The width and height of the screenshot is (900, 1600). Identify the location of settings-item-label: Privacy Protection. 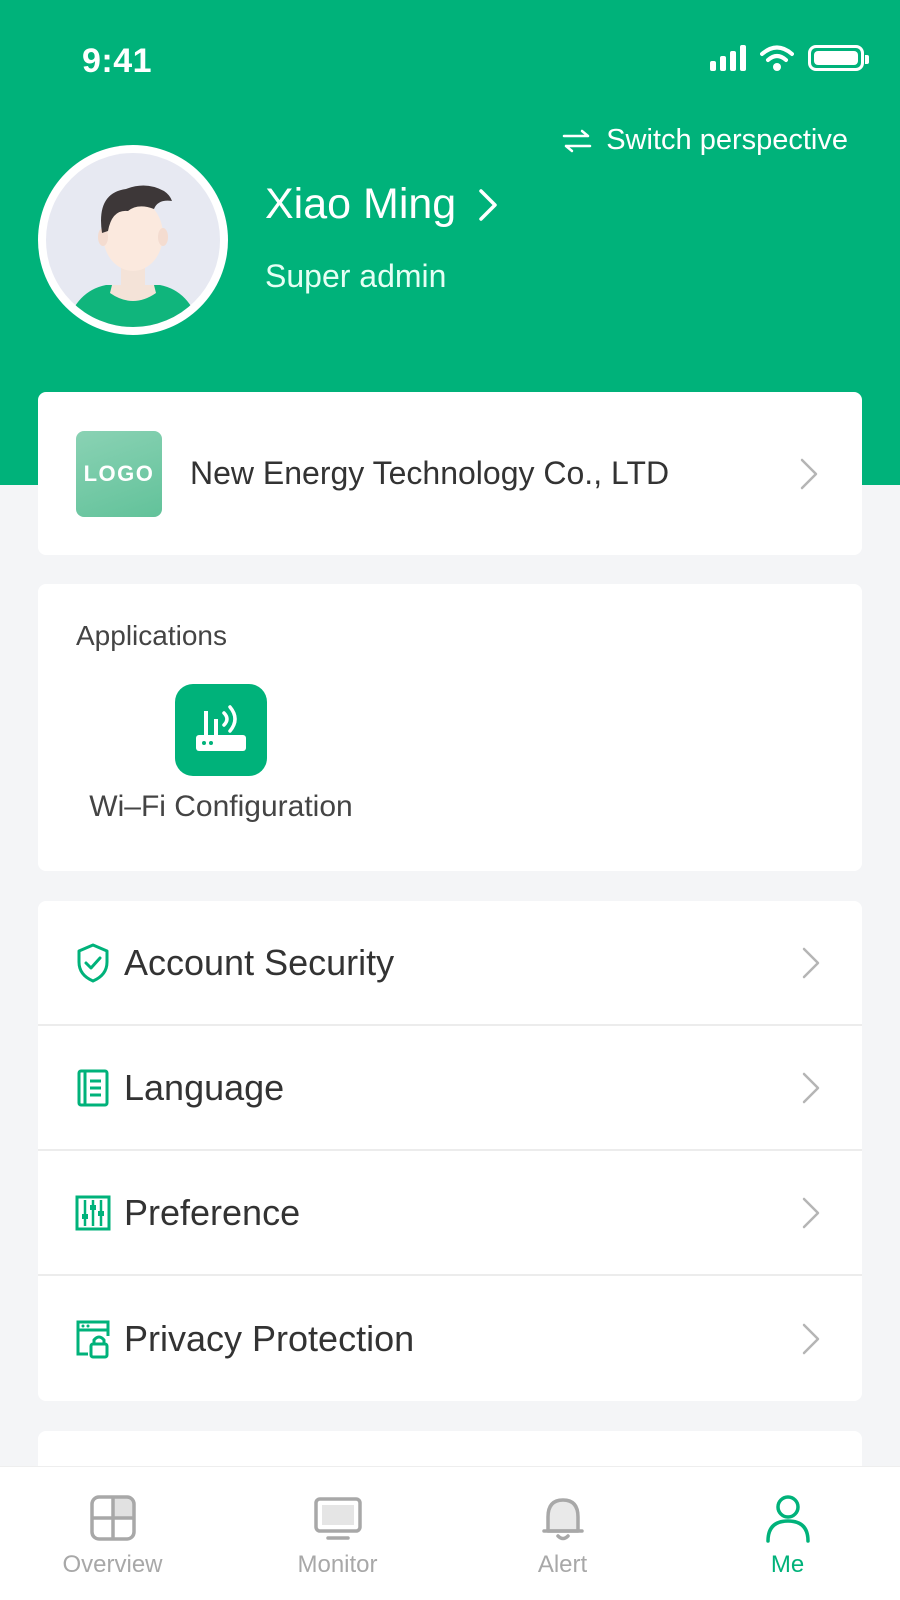
(269, 1338).